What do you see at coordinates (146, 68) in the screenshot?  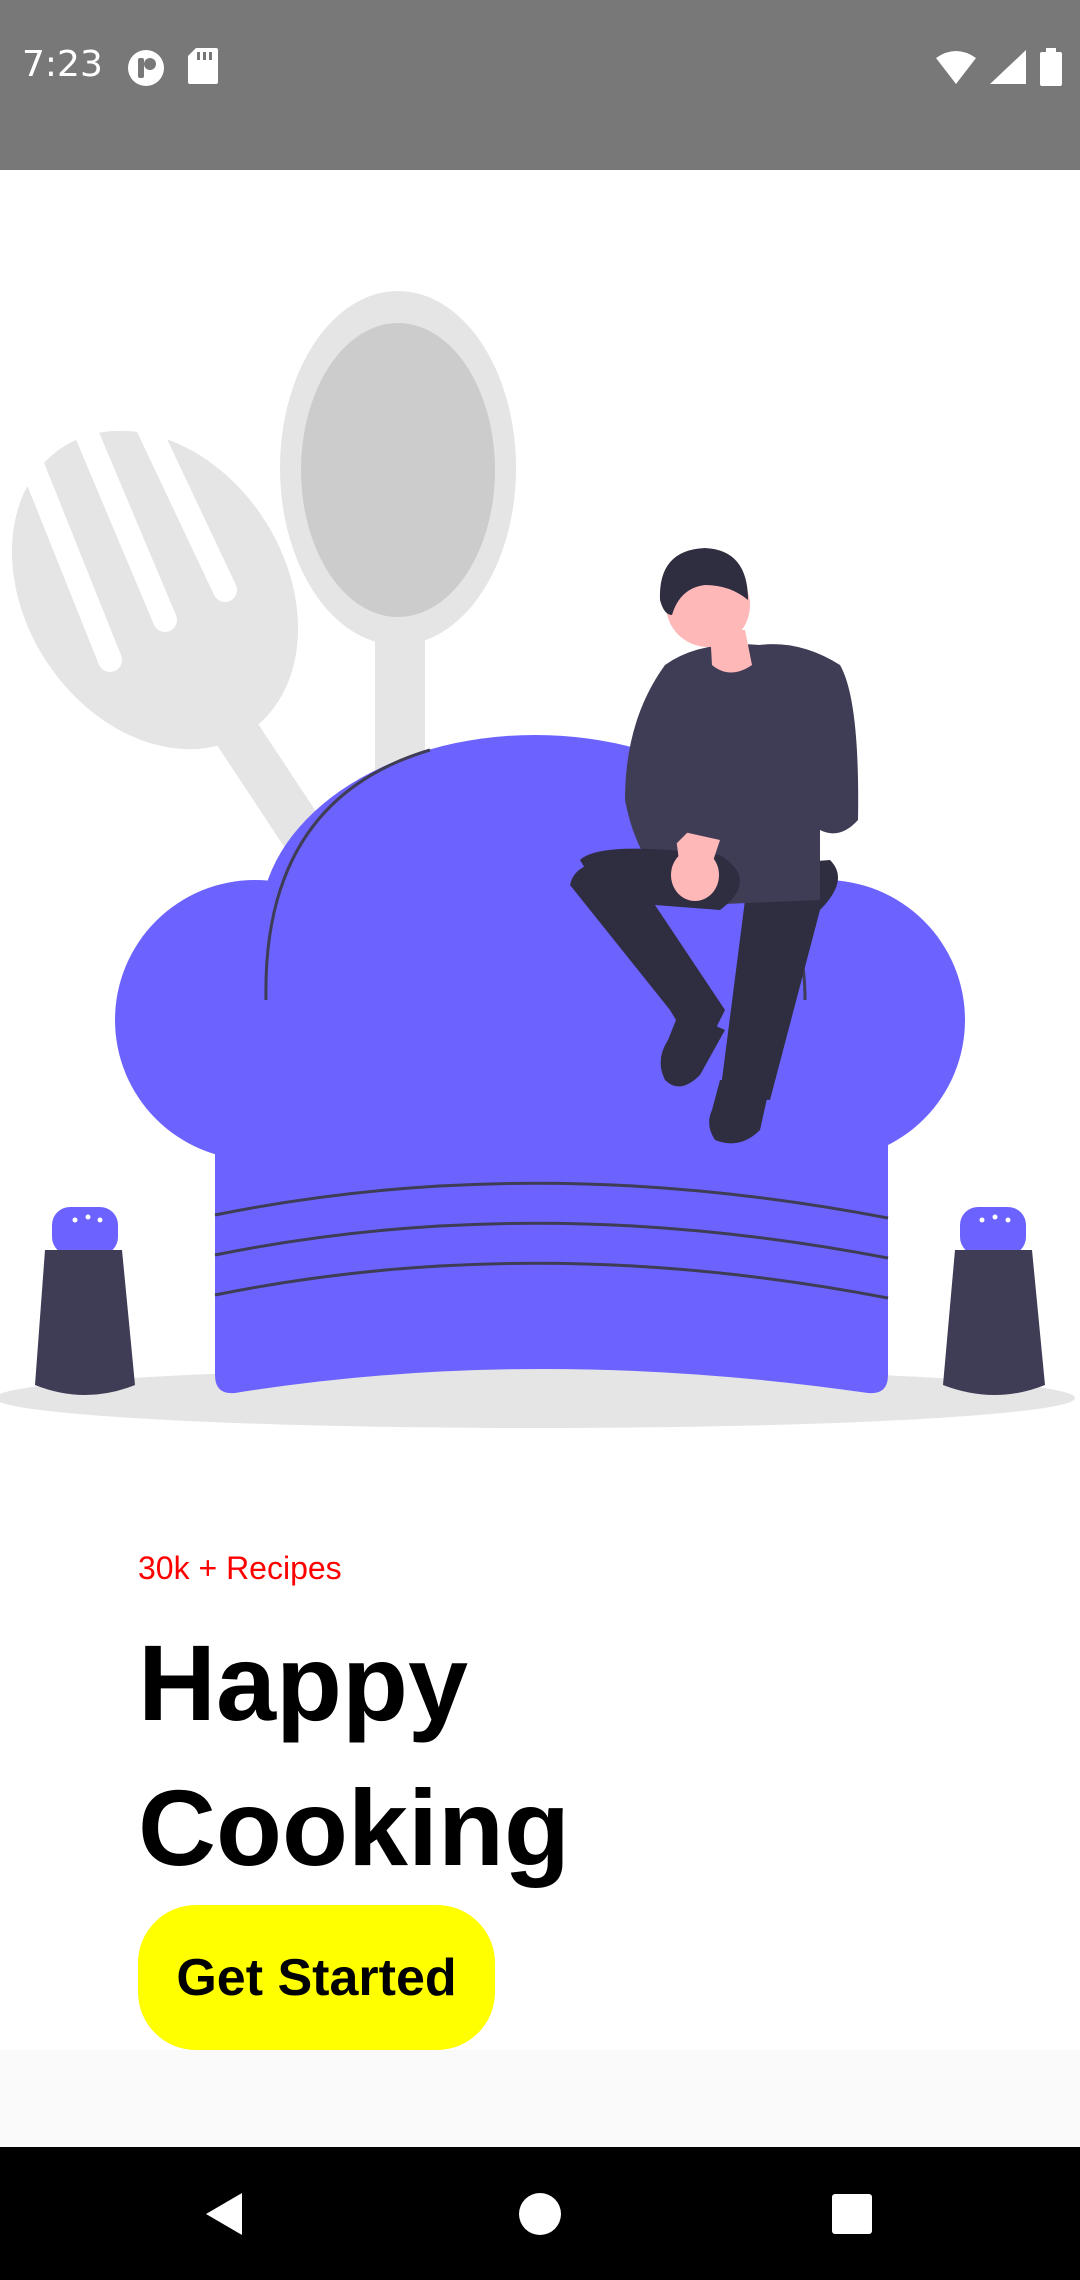 I see `app-notification-icon` at bounding box center [146, 68].